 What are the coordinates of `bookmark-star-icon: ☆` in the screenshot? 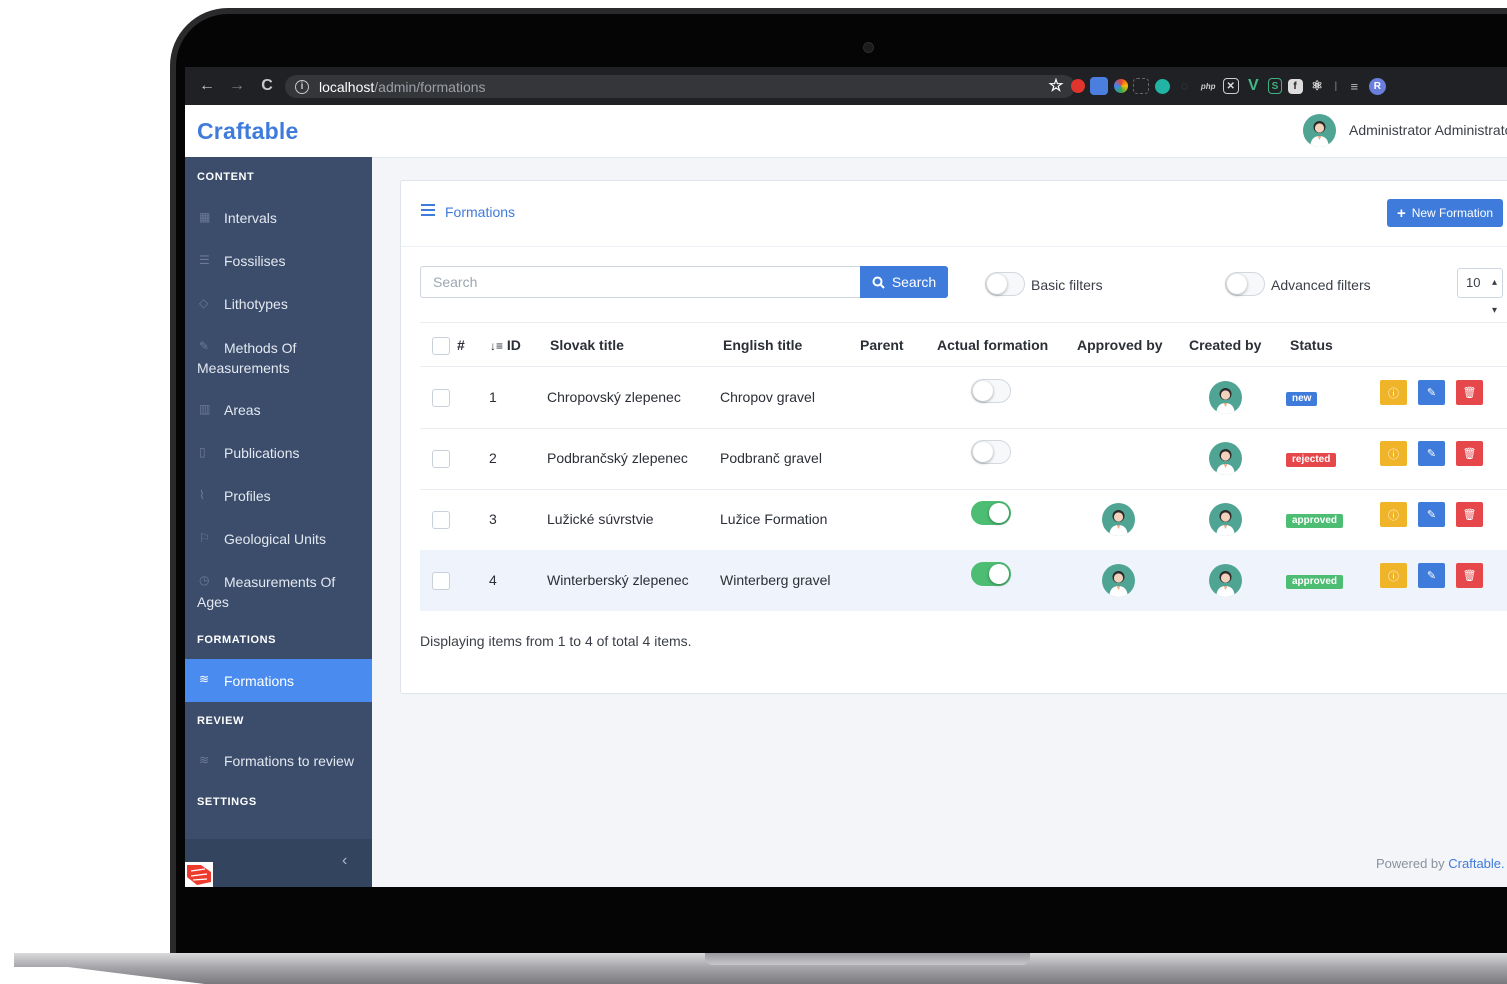 It's located at (1056, 85).